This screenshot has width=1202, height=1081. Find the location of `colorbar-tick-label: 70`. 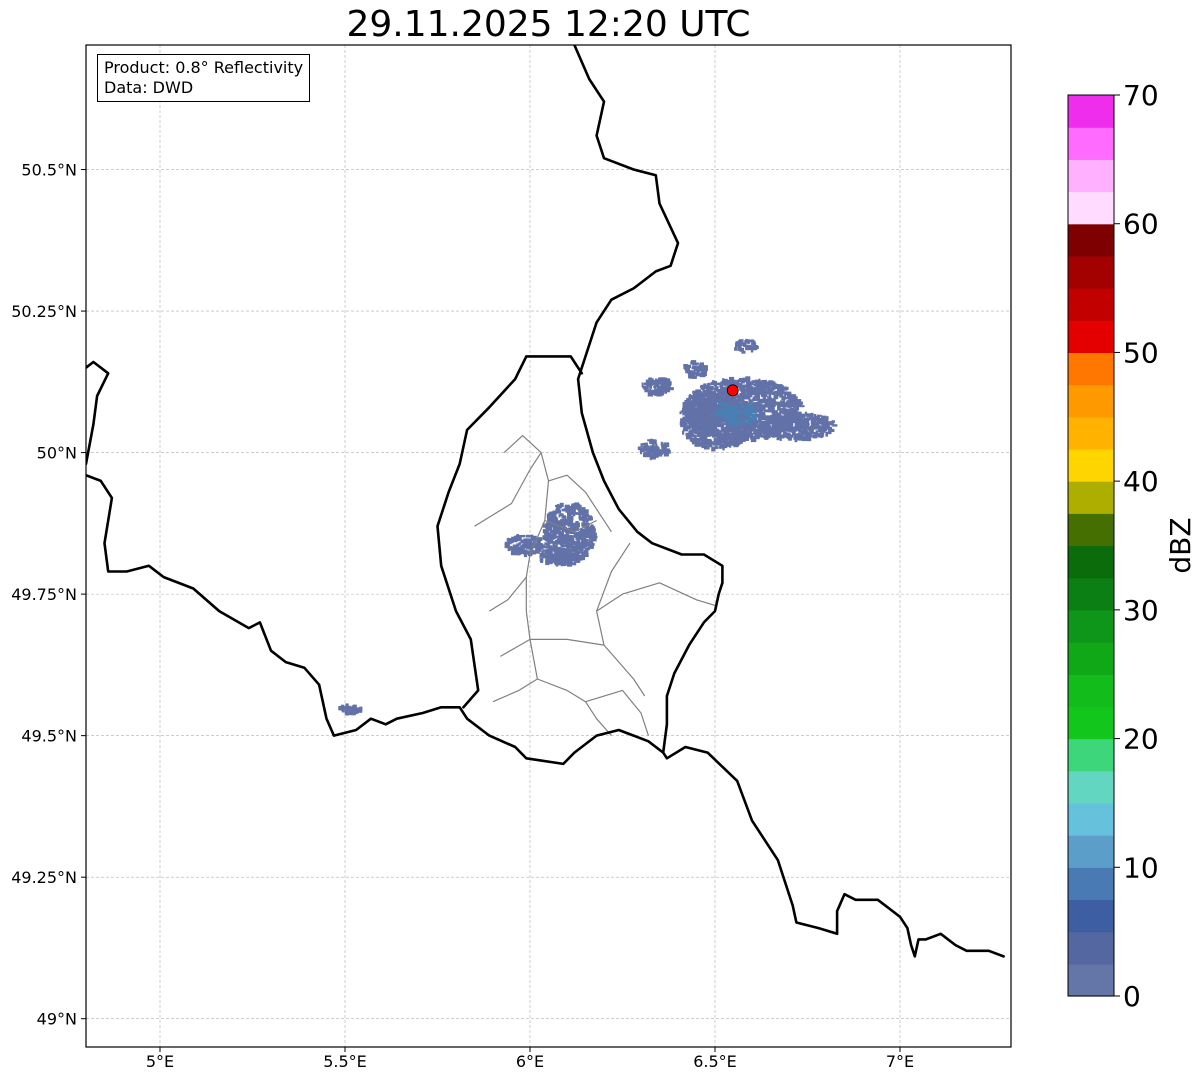

colorbar-tick-label: 70 is located at coordinates (1141, 95).